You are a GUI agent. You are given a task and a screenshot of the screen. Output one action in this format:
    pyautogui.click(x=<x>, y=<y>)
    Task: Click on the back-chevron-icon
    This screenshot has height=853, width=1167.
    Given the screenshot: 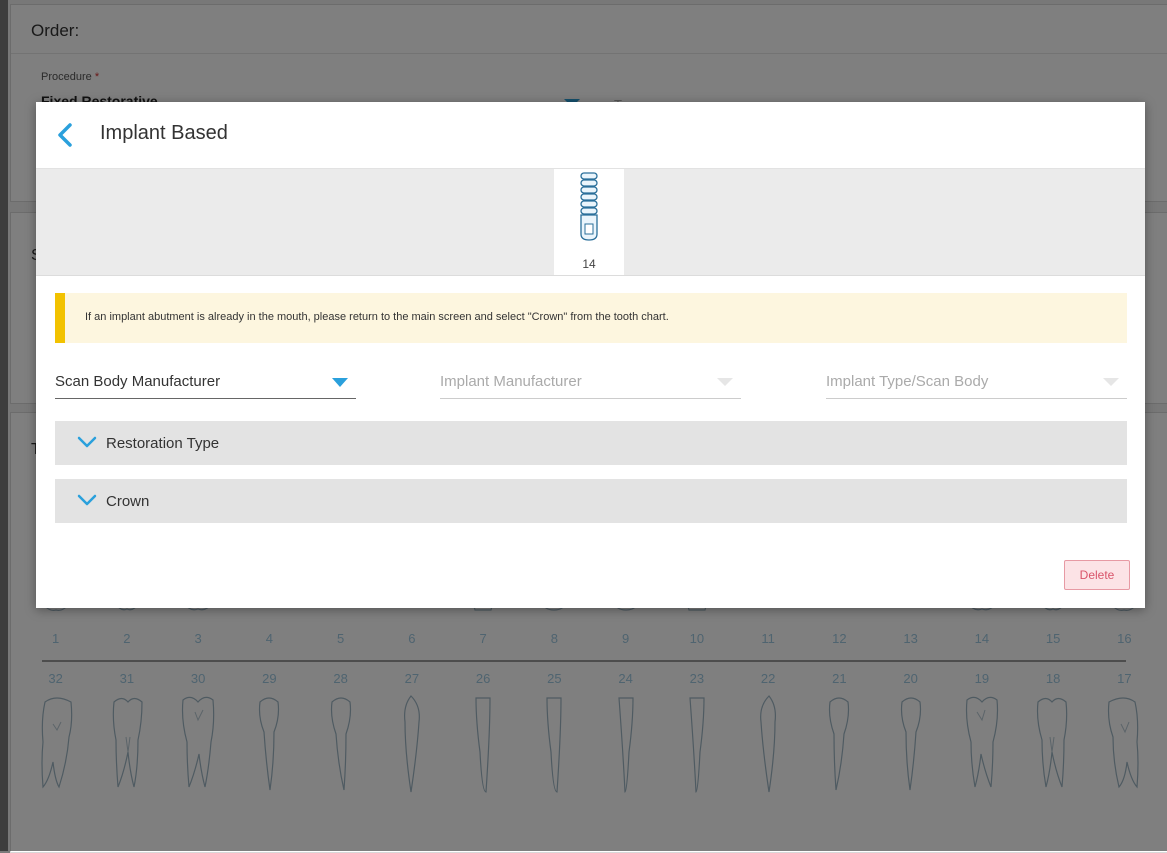 What is the action you would take?
    pyautogui.click(x=66, y=135)
    